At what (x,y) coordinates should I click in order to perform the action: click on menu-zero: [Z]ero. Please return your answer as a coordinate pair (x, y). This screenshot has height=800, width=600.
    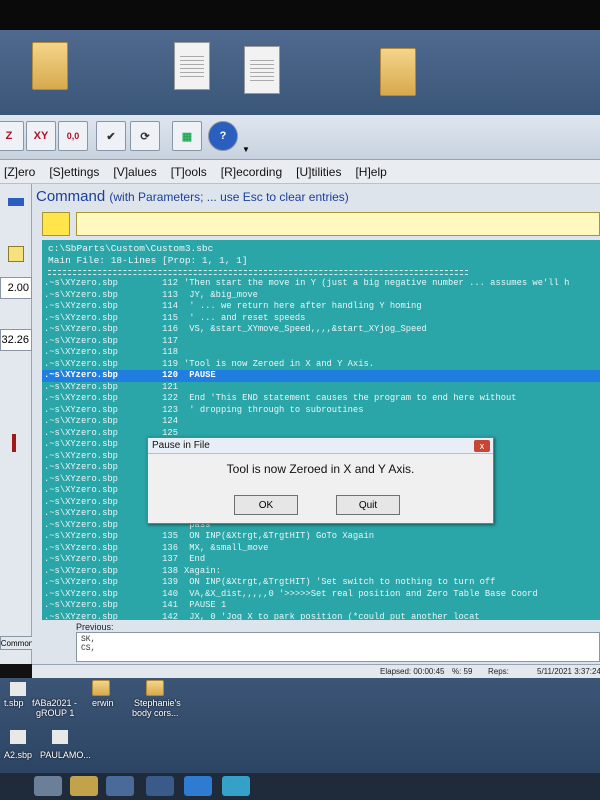
    Looking at the image, I should click on (19, 172).